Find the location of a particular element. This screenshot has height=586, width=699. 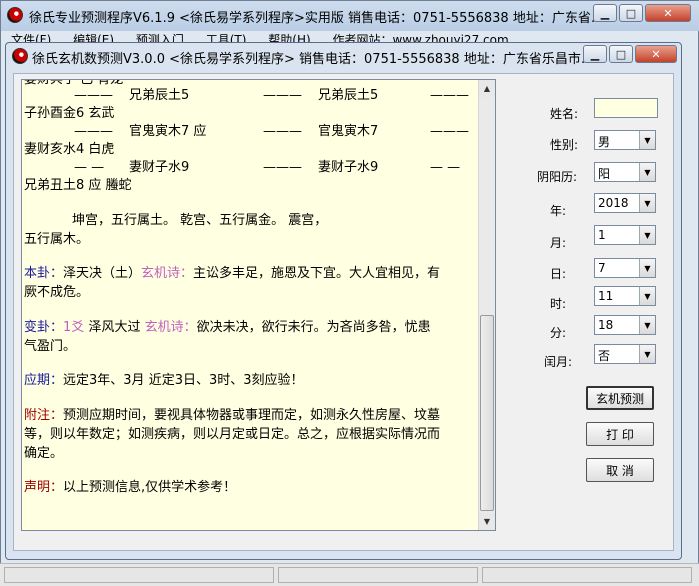

gender-label: 性别: is located at coordinates (564, 145).